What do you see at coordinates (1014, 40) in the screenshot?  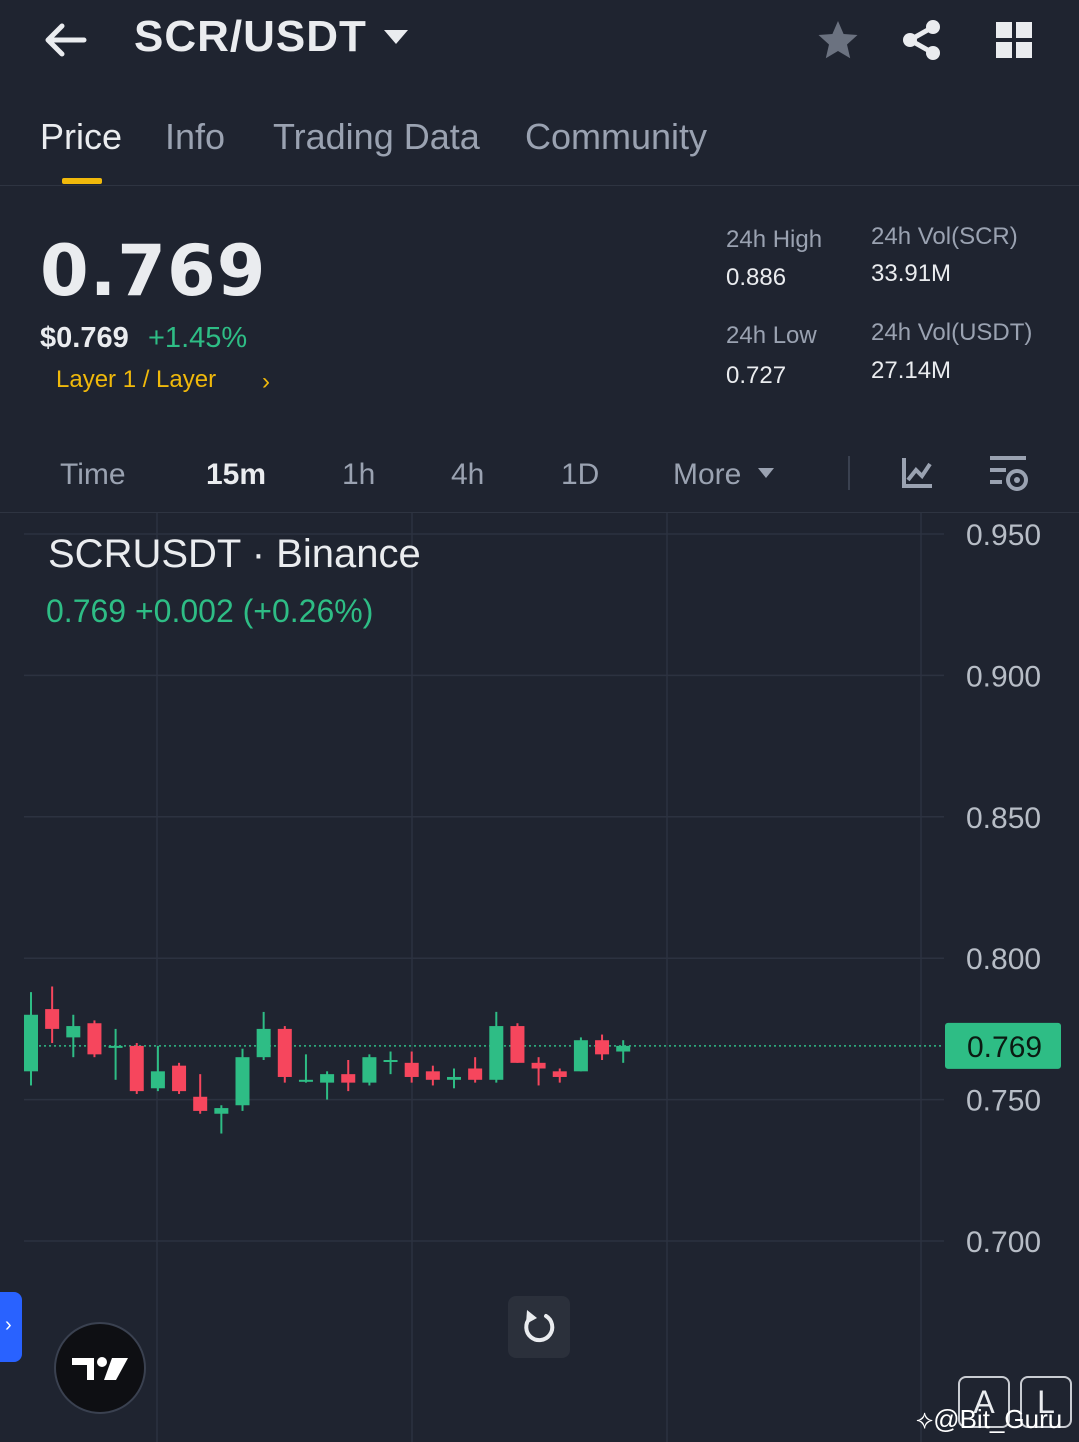 I see `grid-icon` at bounding box center [1014, 40].